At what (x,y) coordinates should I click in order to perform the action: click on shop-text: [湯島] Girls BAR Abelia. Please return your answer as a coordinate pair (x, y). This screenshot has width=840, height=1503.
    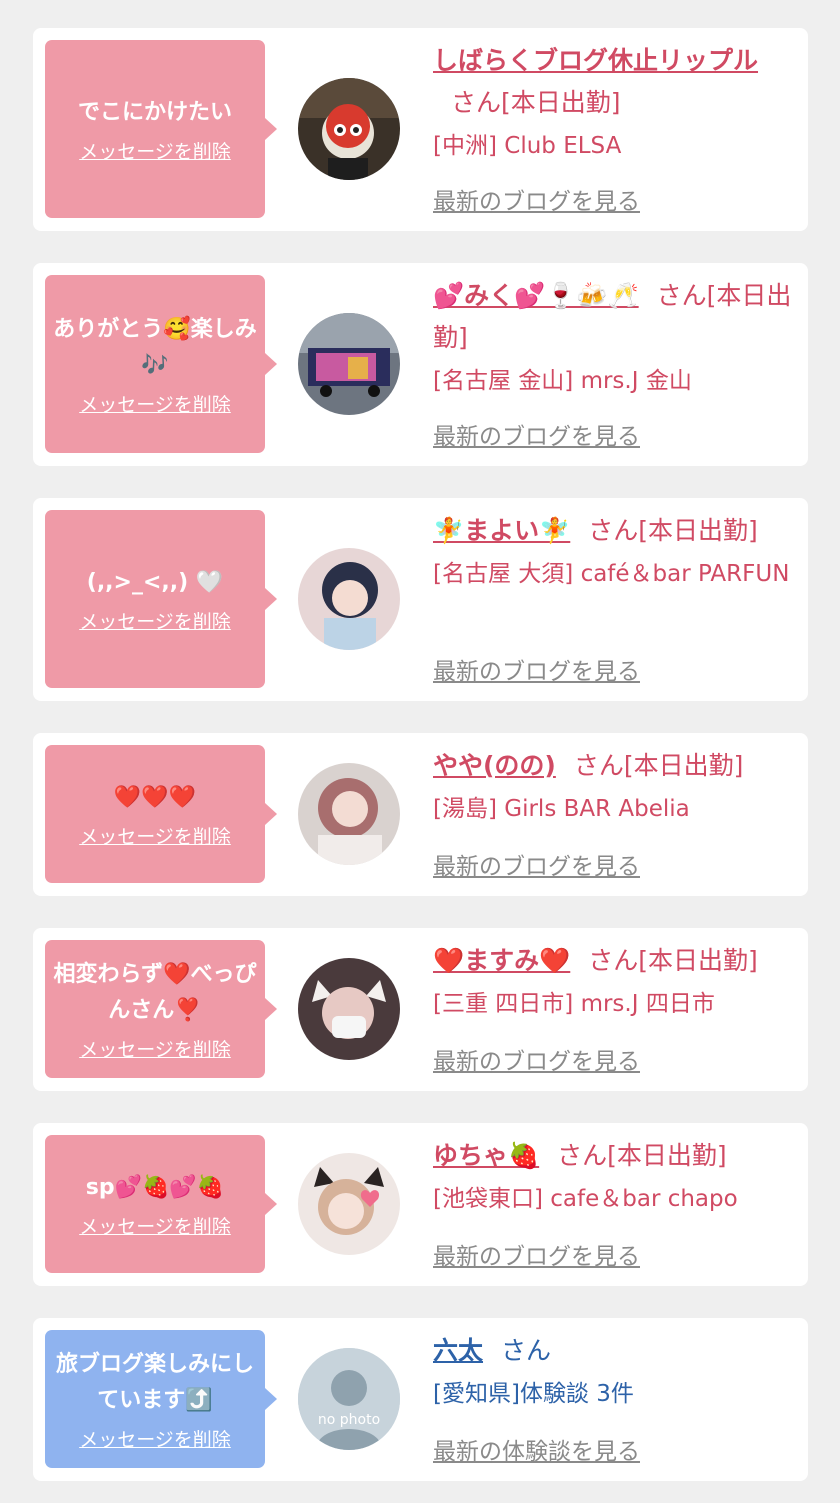
    Looking at the image, I should click on (561, 809).